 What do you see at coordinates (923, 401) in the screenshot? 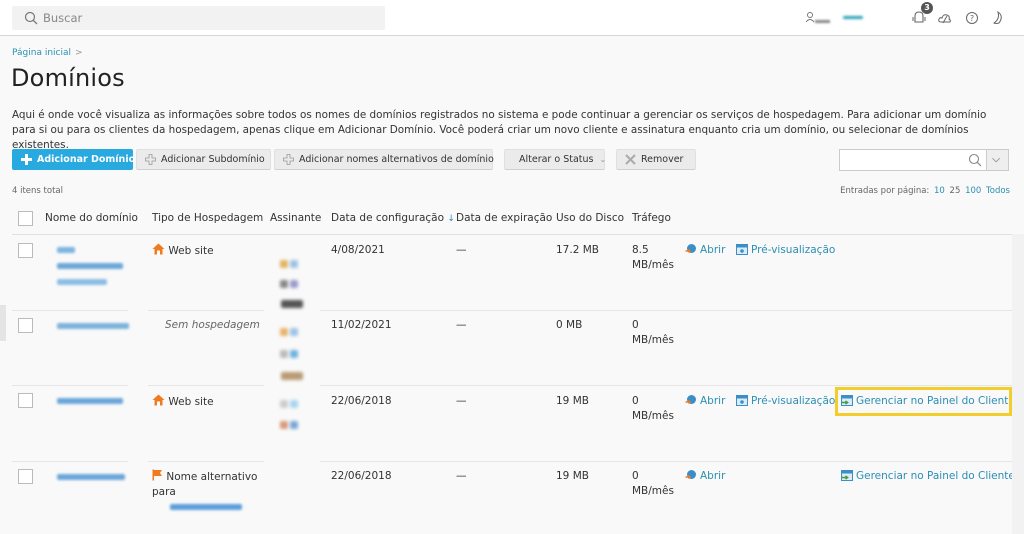
I see `highlight-box` at bounding box center [923, 401].